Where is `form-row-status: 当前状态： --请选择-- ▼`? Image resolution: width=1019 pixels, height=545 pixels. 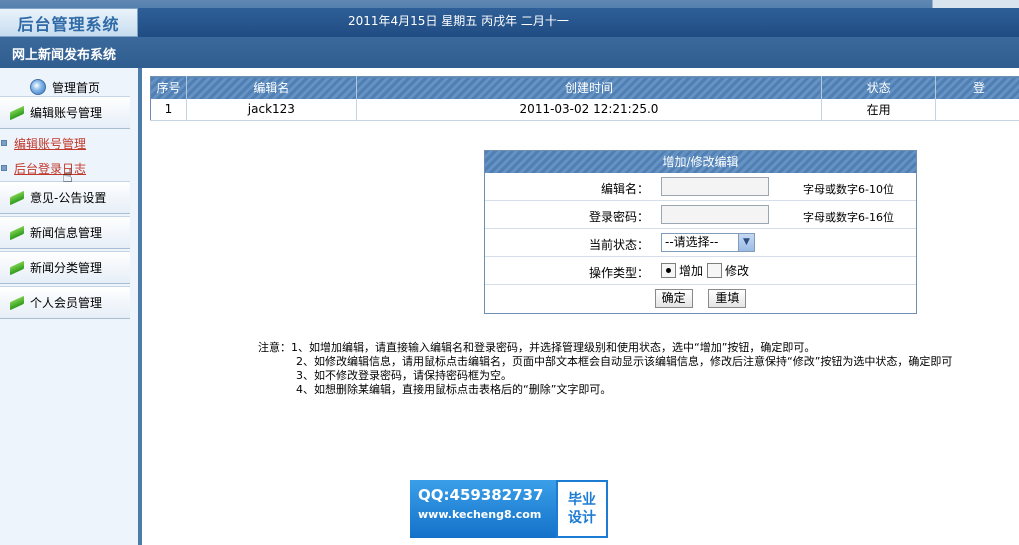 form-row-status: 当前状态： --请选择-- ▼ is located at coordinates (700, 243).